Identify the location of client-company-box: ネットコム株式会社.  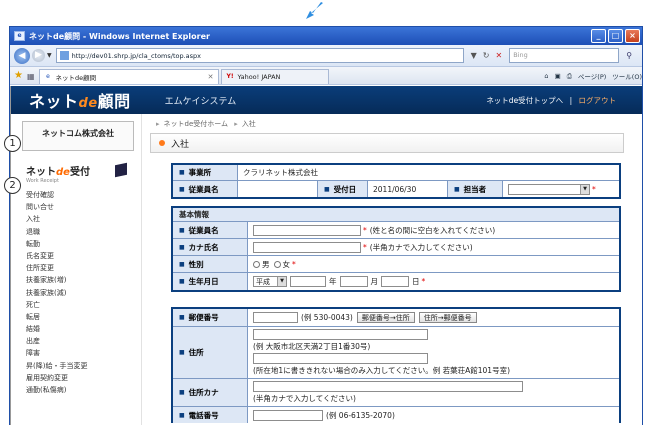
(78, 136).